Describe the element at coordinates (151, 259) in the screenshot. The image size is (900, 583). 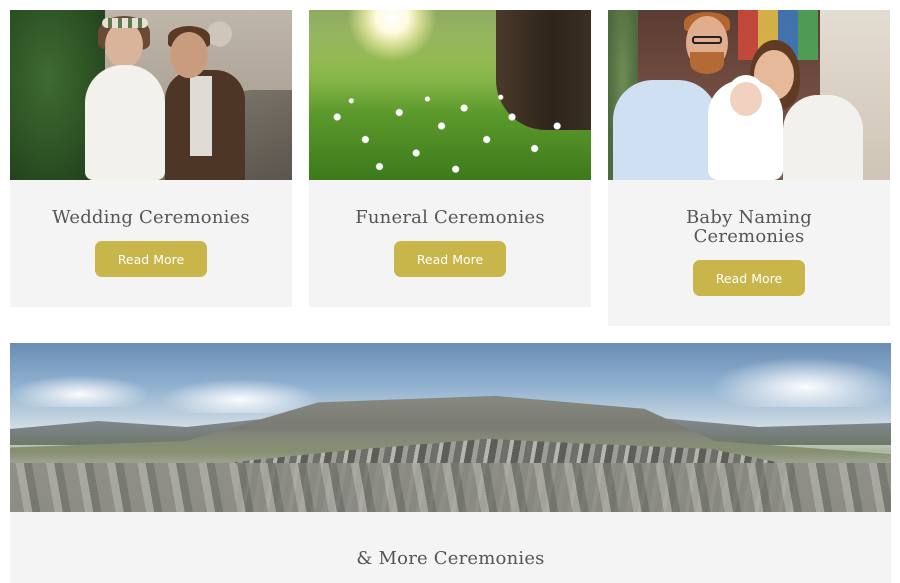
I see `read-more-wedding-button: Read More` at that location.